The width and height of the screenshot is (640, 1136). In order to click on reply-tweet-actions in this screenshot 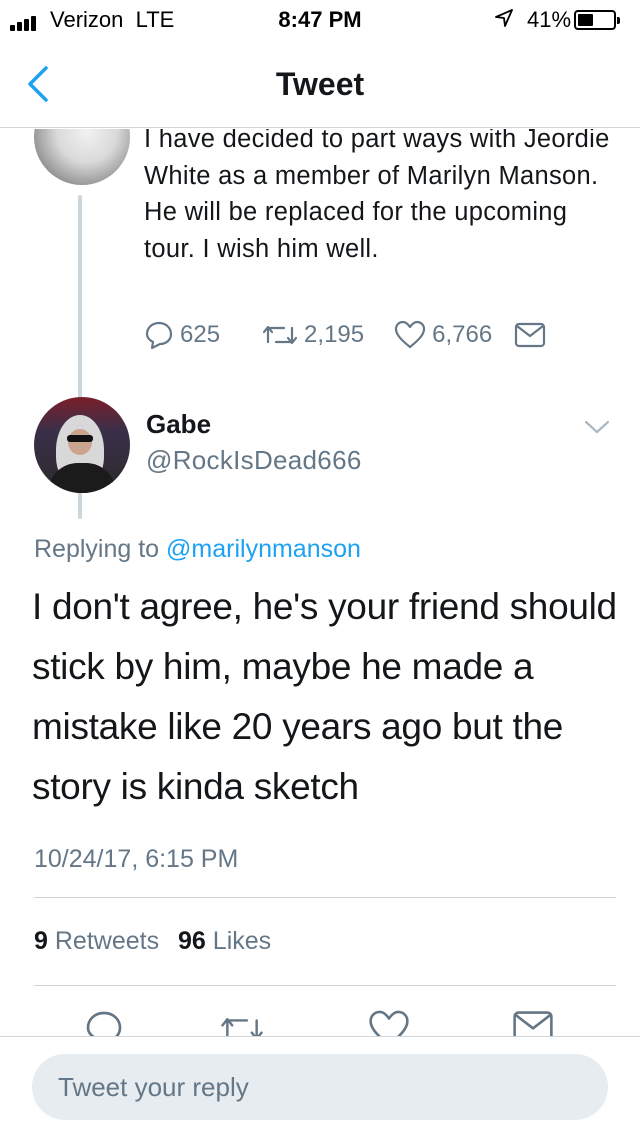, I will do `click(320, 1022)`.